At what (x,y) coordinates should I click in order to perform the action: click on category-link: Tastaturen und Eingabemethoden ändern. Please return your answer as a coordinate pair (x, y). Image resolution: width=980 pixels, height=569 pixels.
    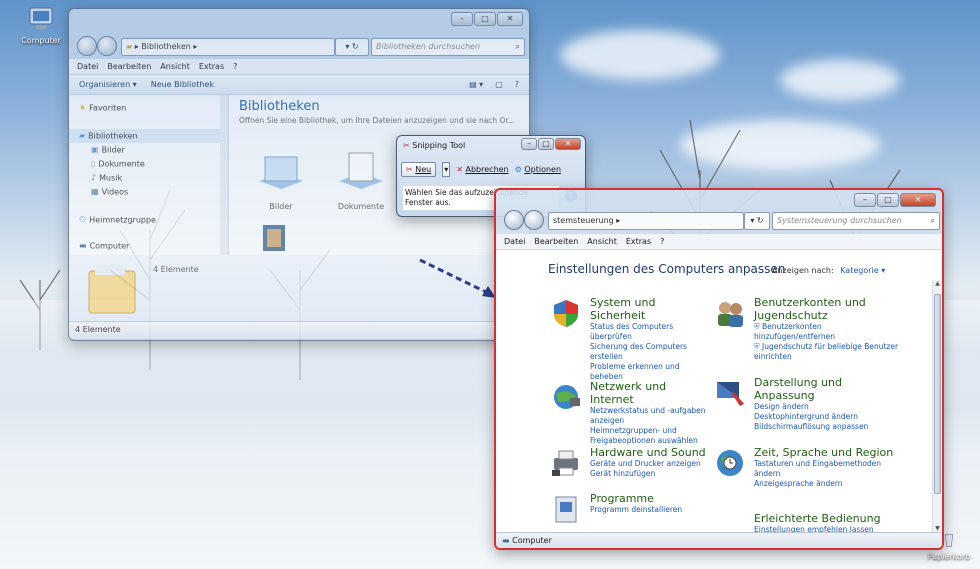
    Looking at the image, I should click on (829, 469).